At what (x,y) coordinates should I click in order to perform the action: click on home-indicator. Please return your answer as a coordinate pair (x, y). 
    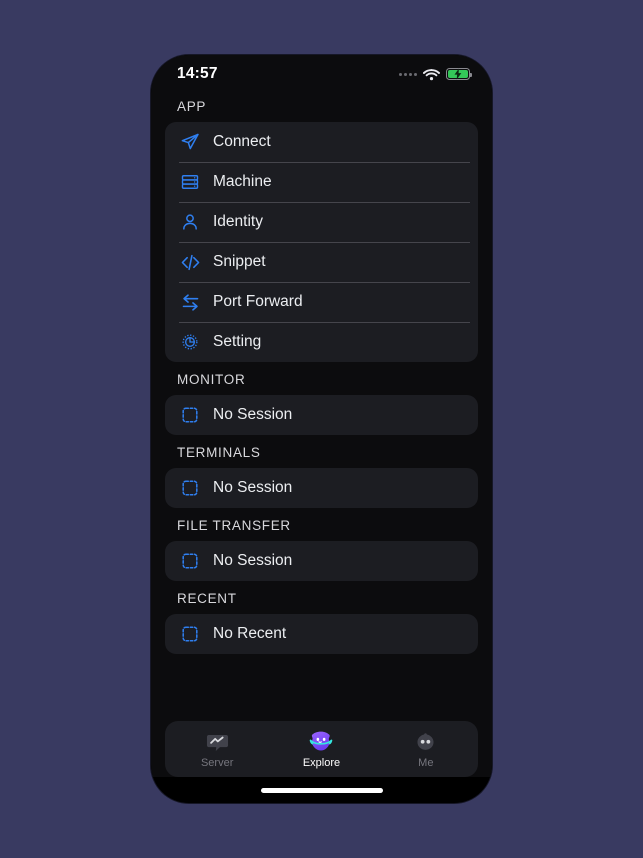
    Looking at the image, I should click on (321, 790).